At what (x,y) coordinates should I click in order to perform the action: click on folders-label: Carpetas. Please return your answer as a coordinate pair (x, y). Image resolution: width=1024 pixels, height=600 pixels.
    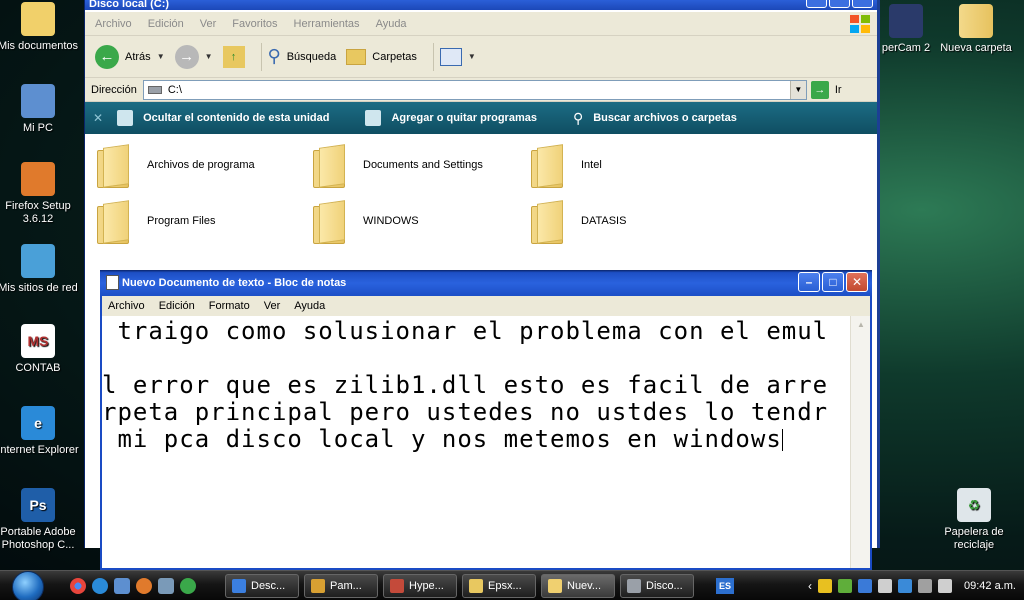
    Looking at the image, I should click on (394, 56).